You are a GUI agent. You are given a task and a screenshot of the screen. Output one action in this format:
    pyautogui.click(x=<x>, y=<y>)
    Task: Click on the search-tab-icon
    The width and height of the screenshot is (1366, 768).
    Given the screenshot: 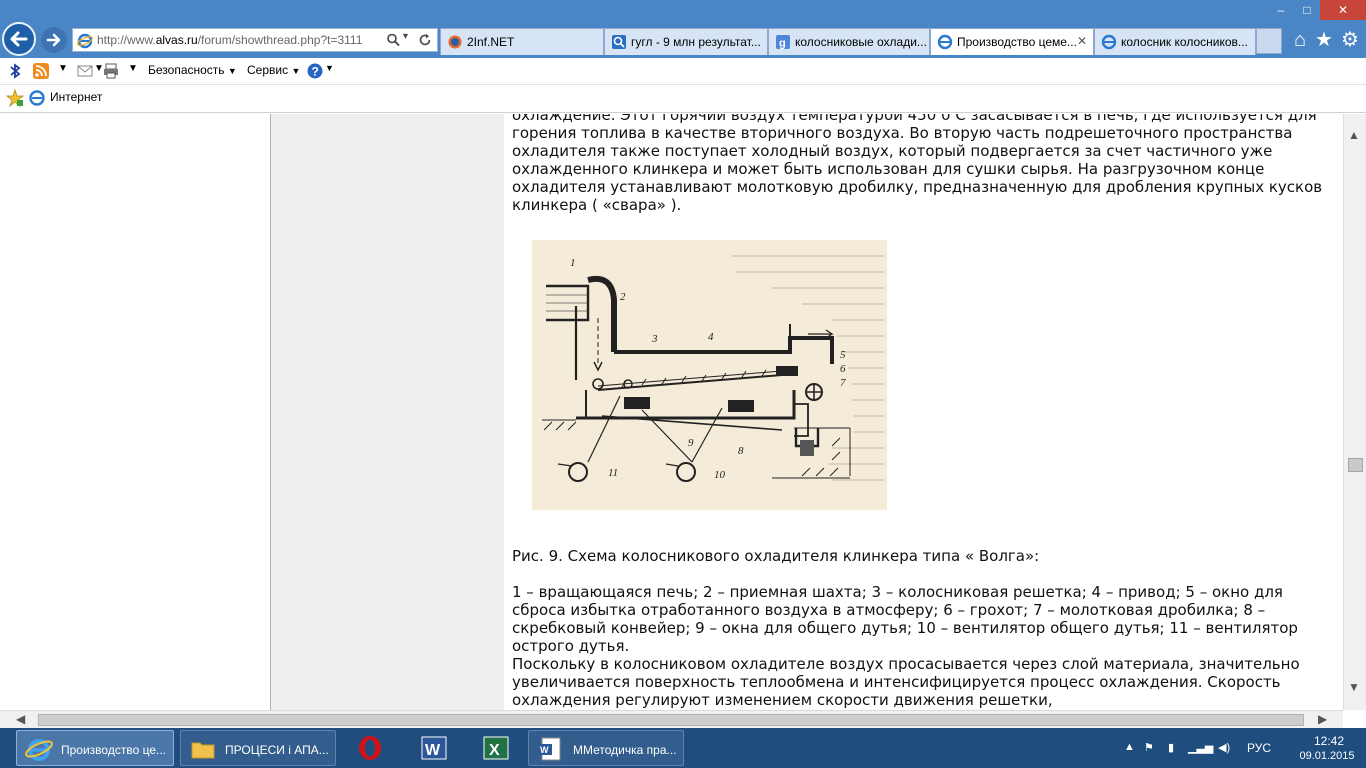 What is the action you would take?
    pyautogui.click(x=619, y=42)
    